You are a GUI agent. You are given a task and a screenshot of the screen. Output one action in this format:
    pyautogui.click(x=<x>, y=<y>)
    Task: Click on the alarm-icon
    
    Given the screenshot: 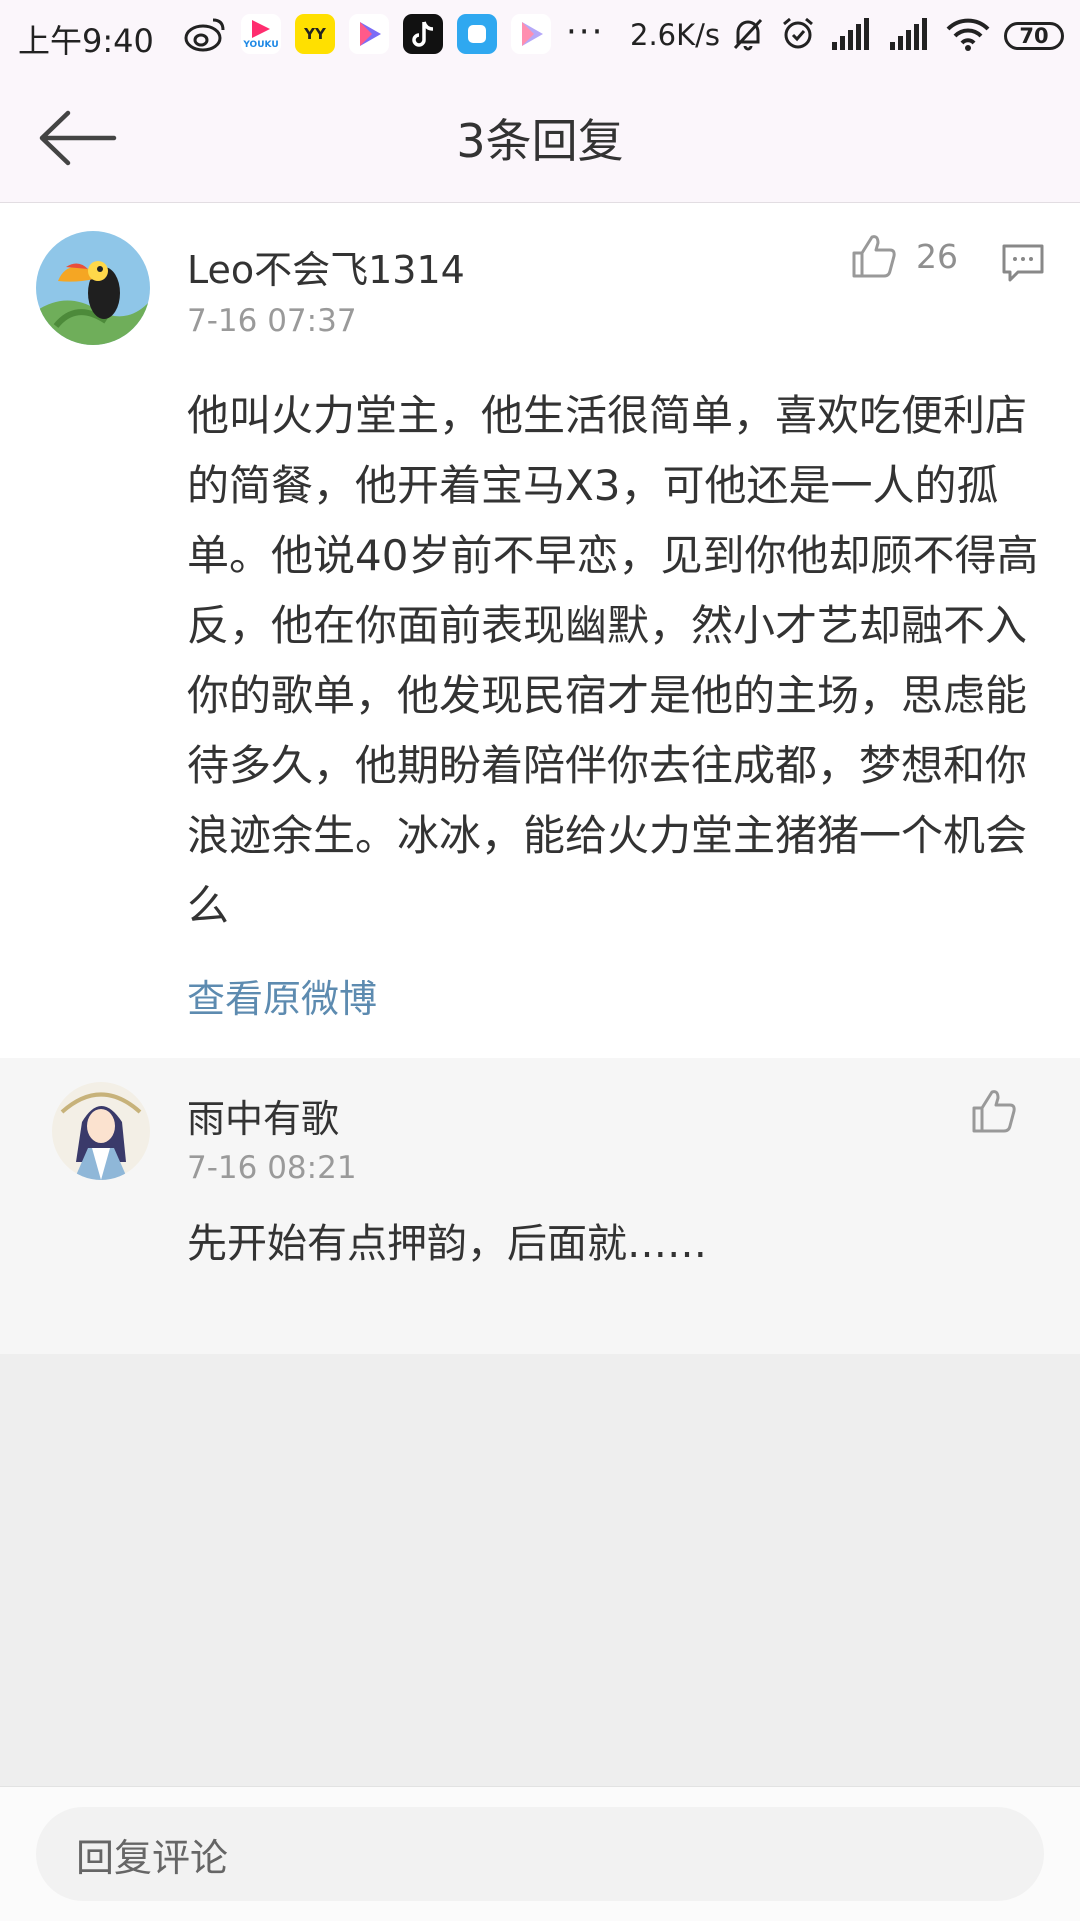 What is the action you would take?
    pyautogui.click(x=798, y=36)
    